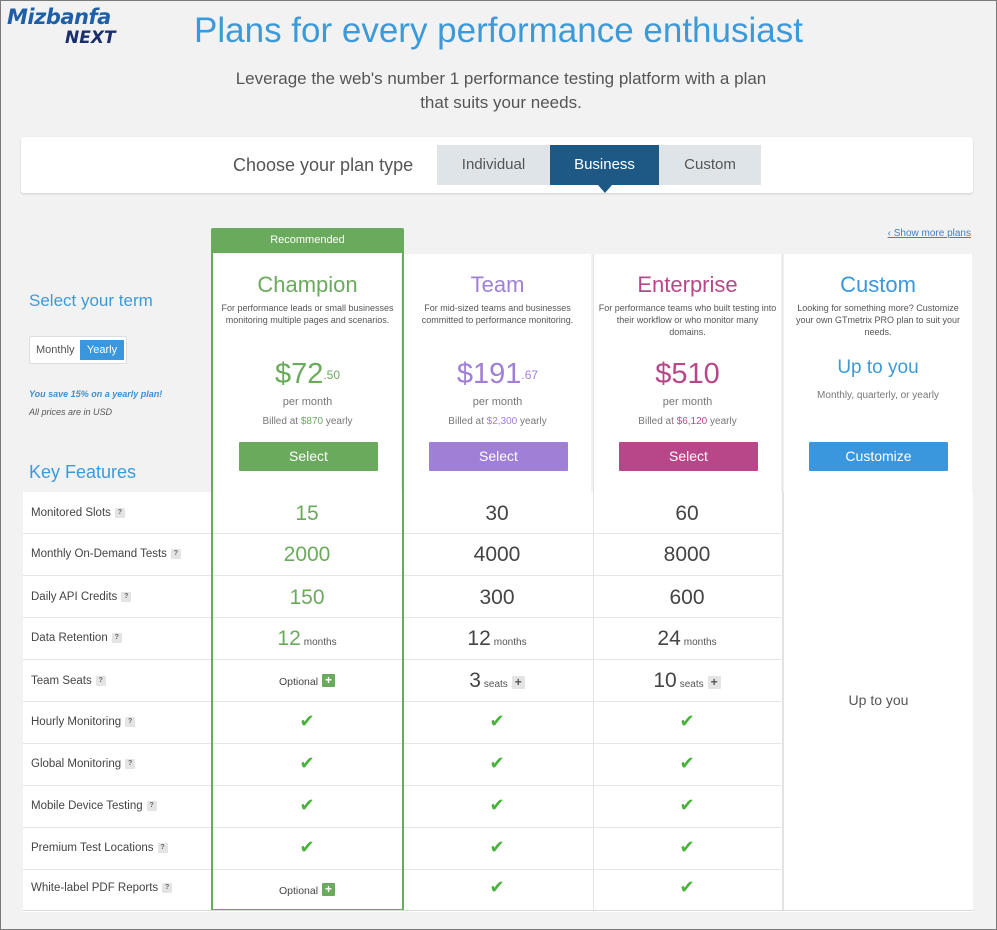 The width and height of the screenshot is (997, 930). What do you see at coordinates (308, 456) in the screenshot?
I see `select-champion-button: Select` at bounding box center [308, 456].